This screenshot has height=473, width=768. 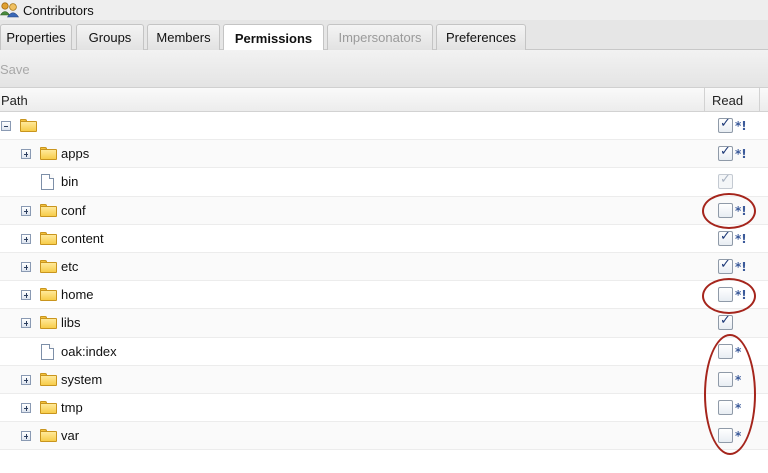 I want to click on tree-row-oak-index: oak:index *, so click(x=384, y=351).